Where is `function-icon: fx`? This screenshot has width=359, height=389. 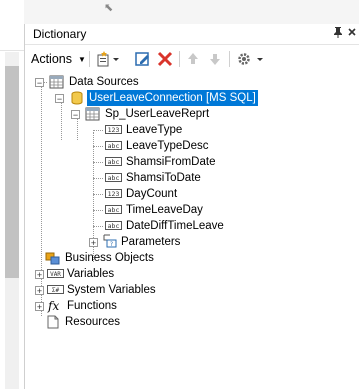 function-icon: fx is located at coordinates (54, 306).